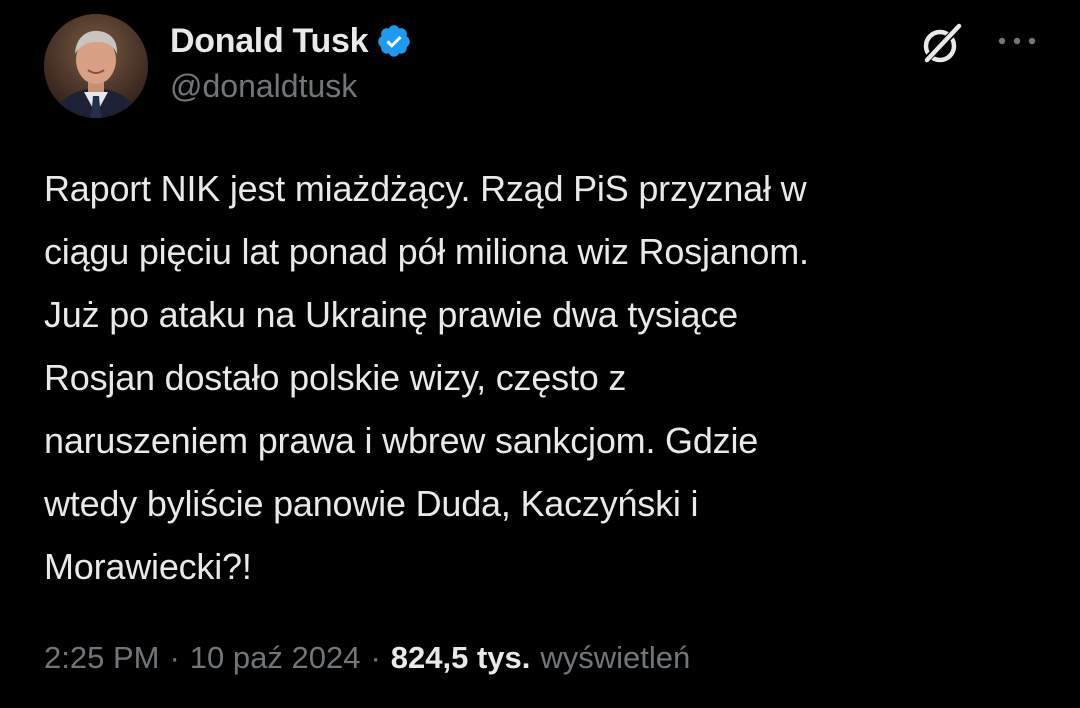 The image size is (1080, 708). I want to click on views-label: wyświetleń, so click(615, 657).